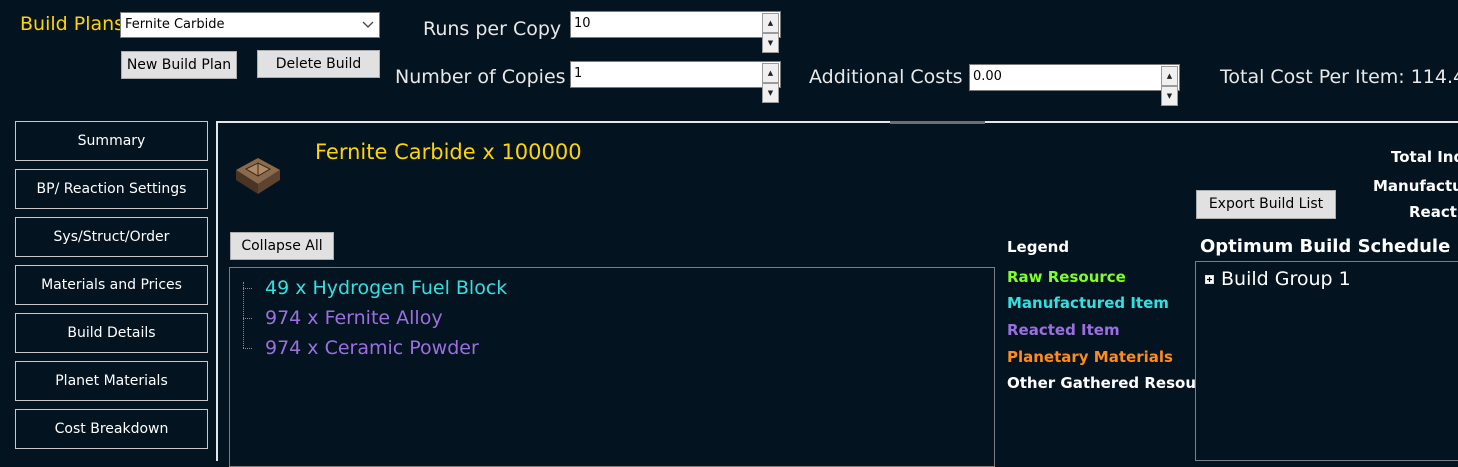  What do you see at coordinates (111, 141) in the screenshot?
I see `nav-summary: Summary` at bounding box center [111, 141].